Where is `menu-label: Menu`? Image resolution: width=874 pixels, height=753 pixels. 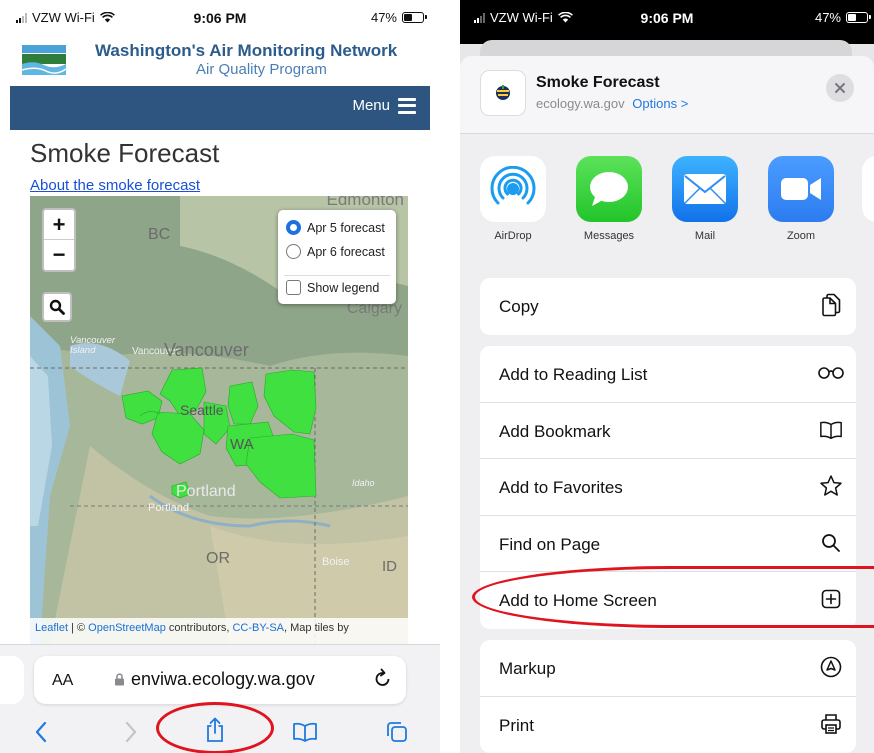 menu-label: Menu is located at coordinates (371, 105).